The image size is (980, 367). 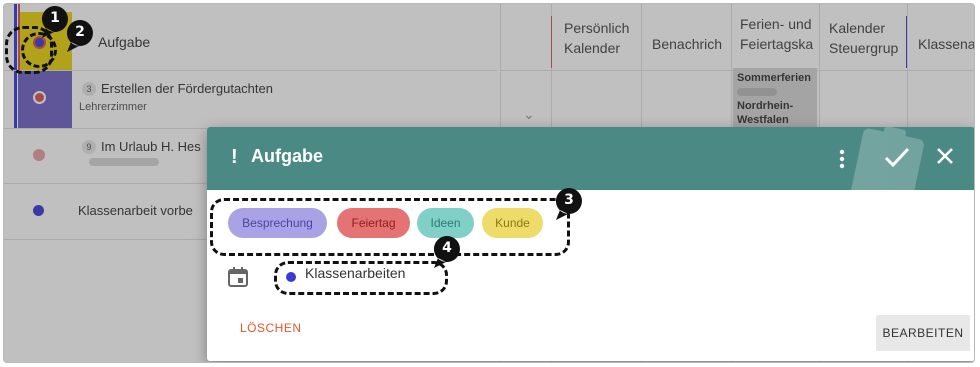 I want to click on priority-icon: !, so click(x=234, y=157).